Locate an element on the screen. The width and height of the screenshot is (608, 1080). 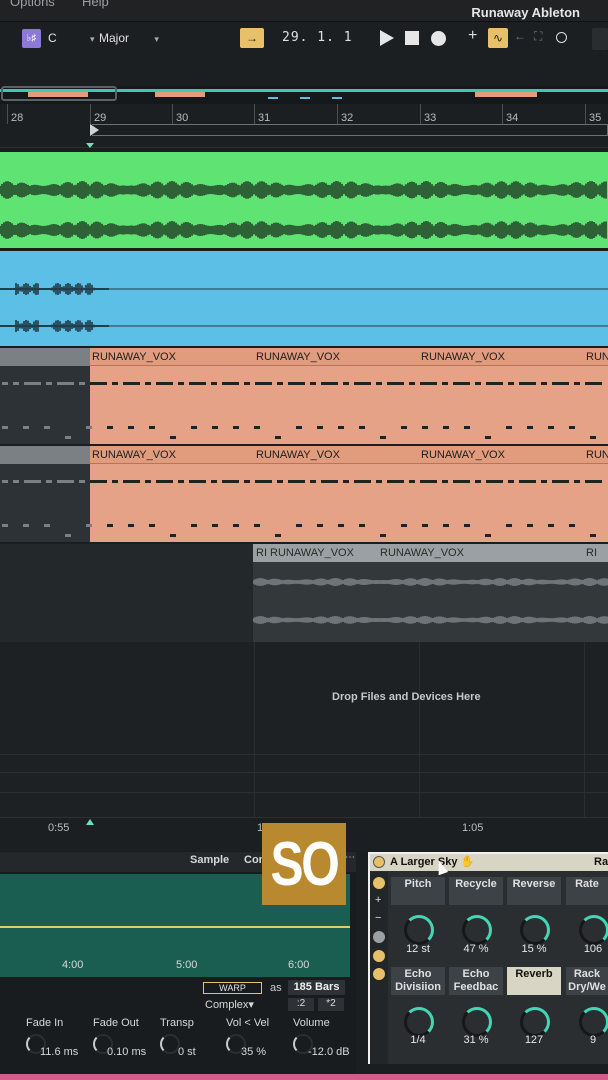
transpose-knob is located at coordinates (170, 1044).